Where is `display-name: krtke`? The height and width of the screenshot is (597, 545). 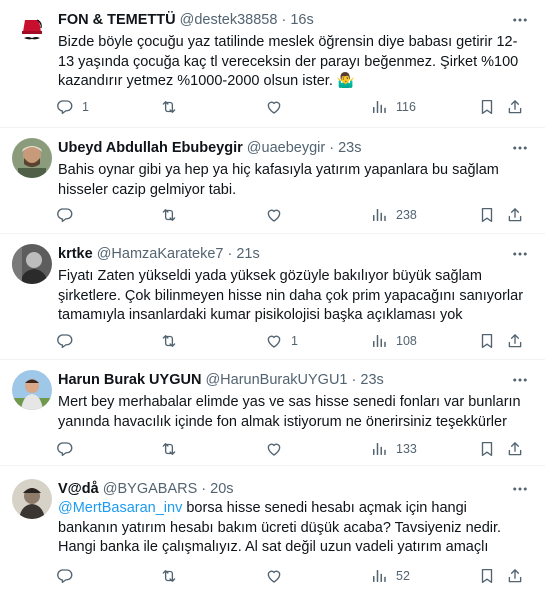
display-name: krtke is located at coordinates (75, 254).